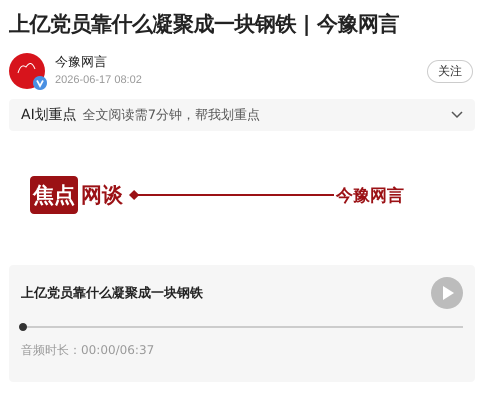 The width and height of the screenshot is (484, 400). What do you see at coordinates (370, 195) in the screenshot?
I see `banner-brand: 今豫网言` at bounding box center [370, 195].